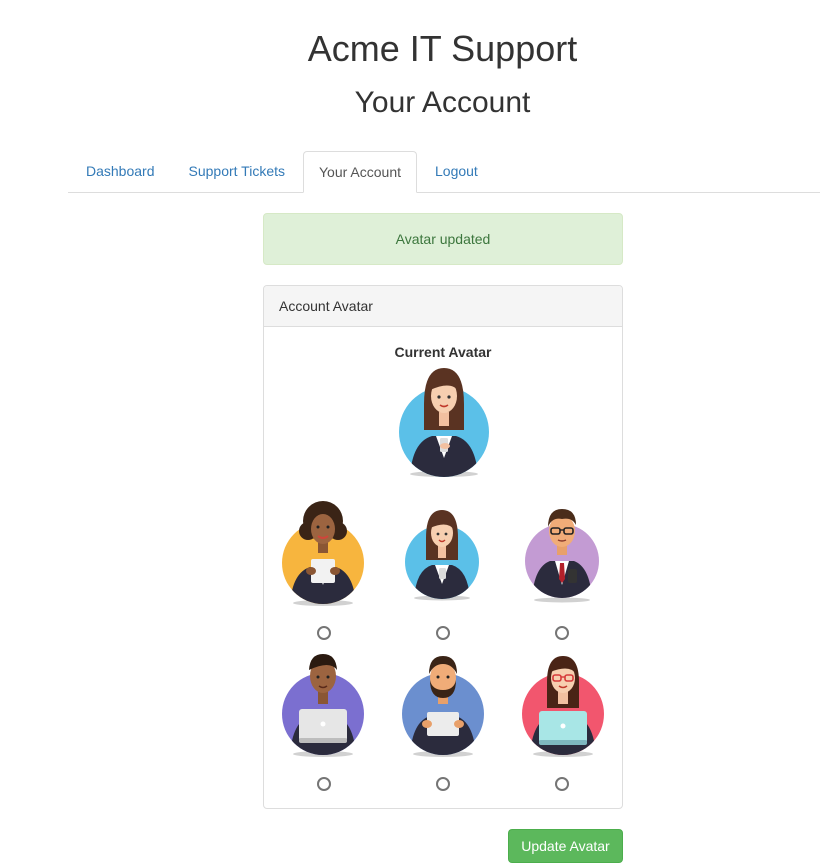 This screenshot has width=835, height=865. What do you see at coordinates (442, 555) in the screenshot?
I see `avatar-option-2-image` at bounding box center [442, 555].